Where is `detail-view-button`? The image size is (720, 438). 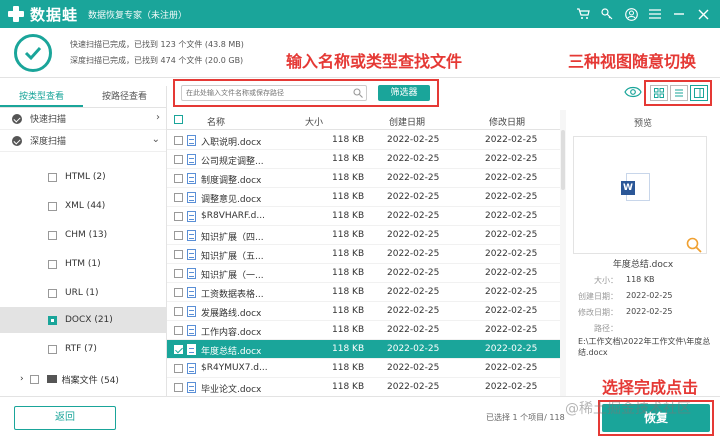
detail-view-button is located at coordinates (699, 93).